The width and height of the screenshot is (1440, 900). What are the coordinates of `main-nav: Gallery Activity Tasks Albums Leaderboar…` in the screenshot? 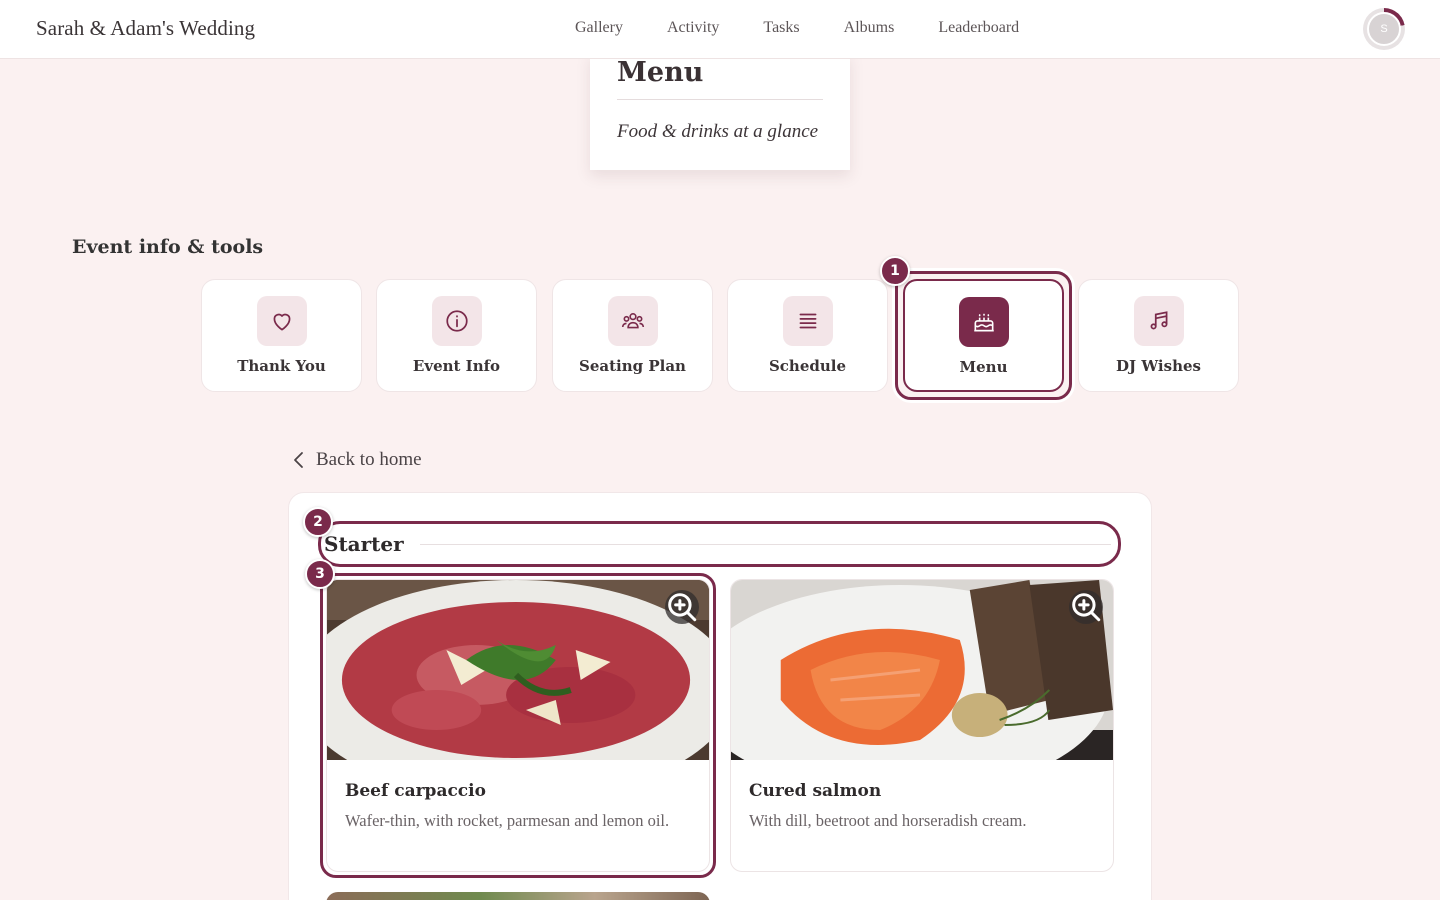 It's located at (819, 28).